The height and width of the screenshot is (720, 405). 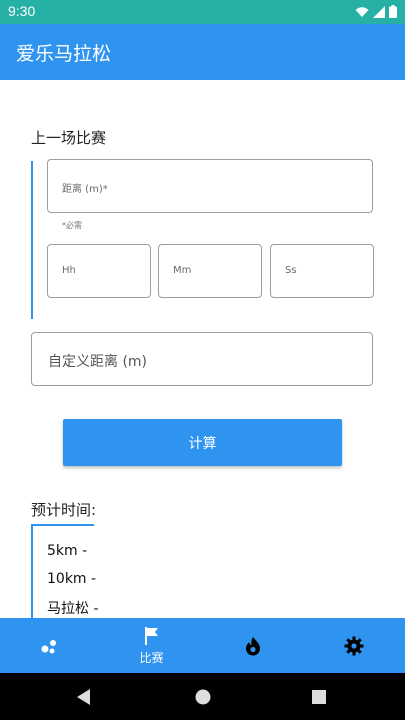 What do you see at coordinates (151, 657) in the screenshot?
I see `nav-item-race-label: 比赛` at bounding box center [151, 657].